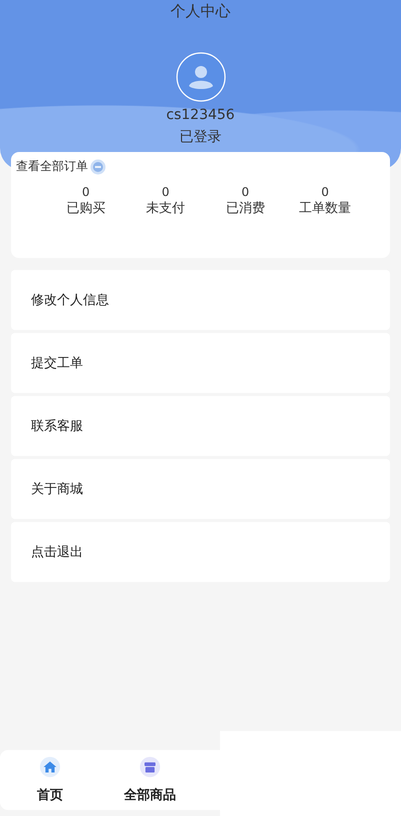 This screenshot has width=401, height=816. What do you see at coordinates (200, 300) in the screenshot?
I see `menu-item: 修改个人信息` at bounding box center [200, 300].